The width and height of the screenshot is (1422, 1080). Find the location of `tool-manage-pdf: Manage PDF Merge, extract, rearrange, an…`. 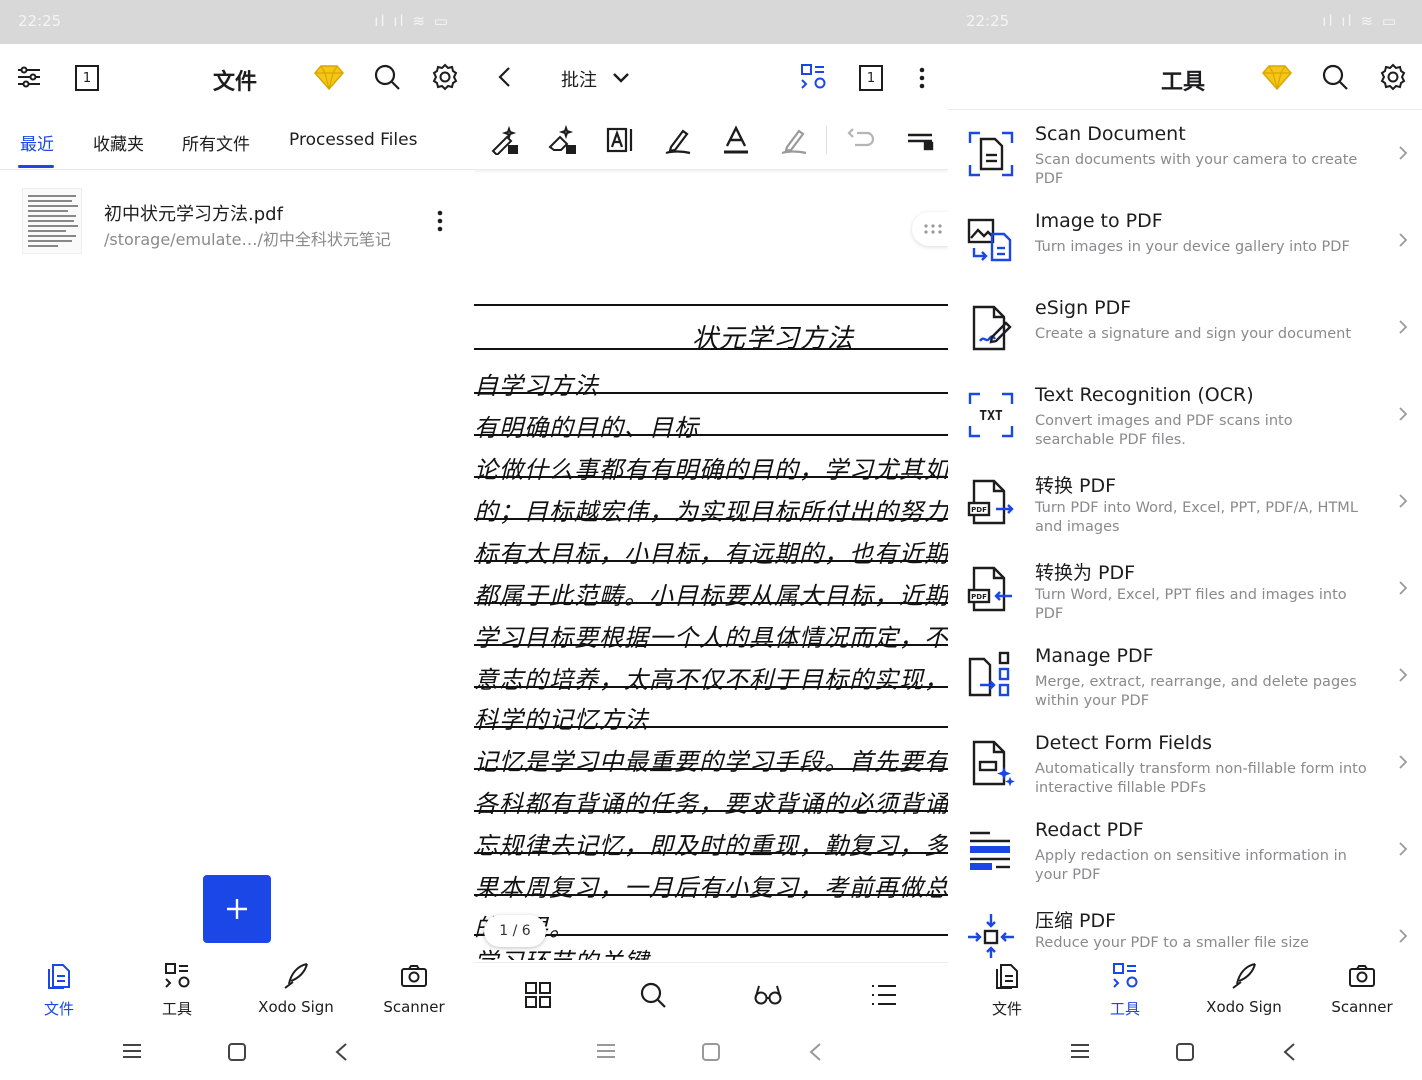

tool-manage-pdf: Manage PDF Merge, extract, rearrange, an… is located at coordinates (1185, 676).